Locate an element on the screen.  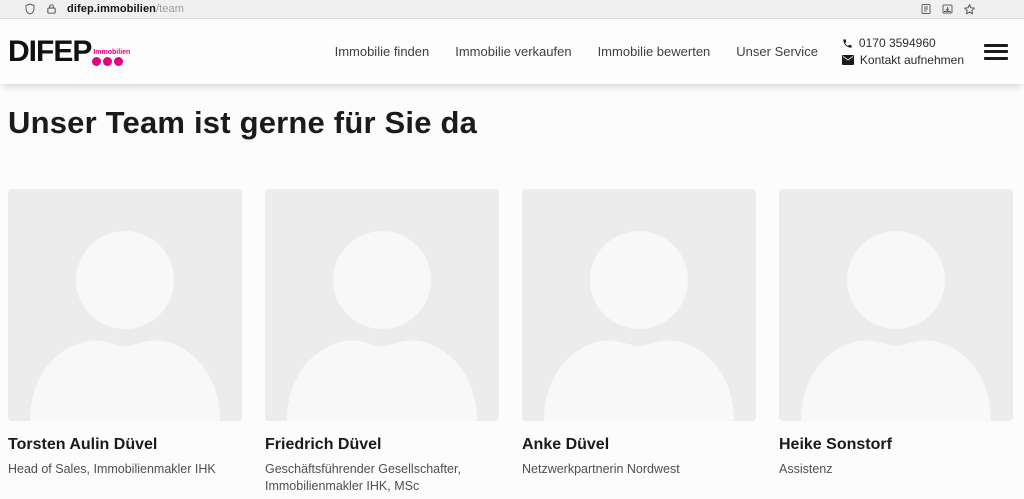
contact-link: Kontakt aufnehmen is located at coordinates (902, 60).